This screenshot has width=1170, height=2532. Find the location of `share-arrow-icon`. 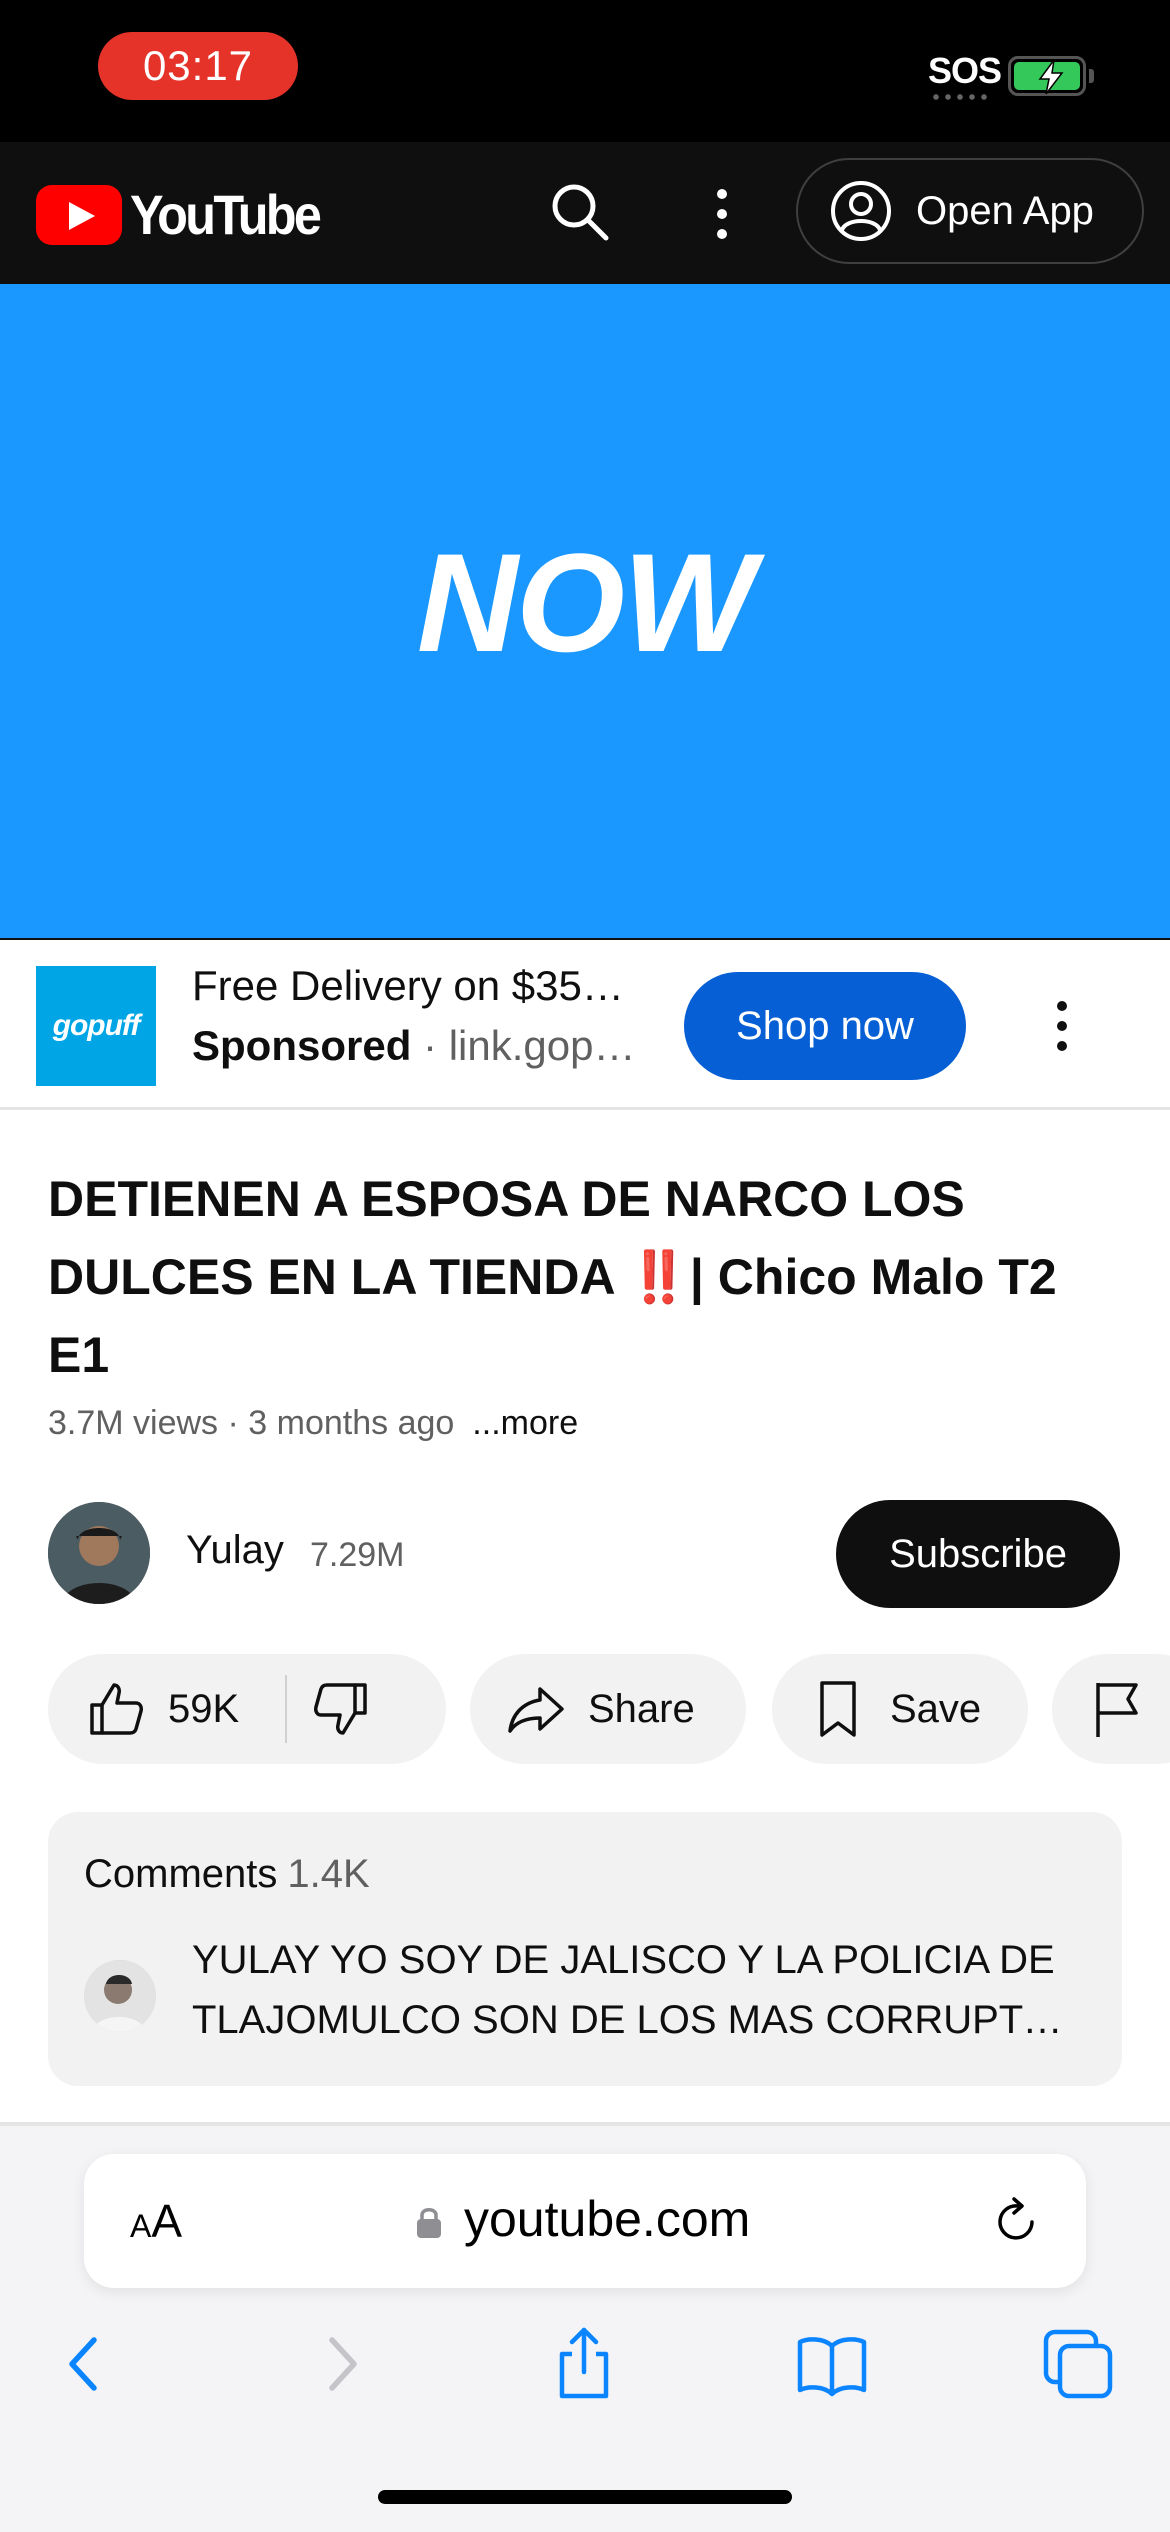

share-arrow-icon is located at coordinates (536, 1710).